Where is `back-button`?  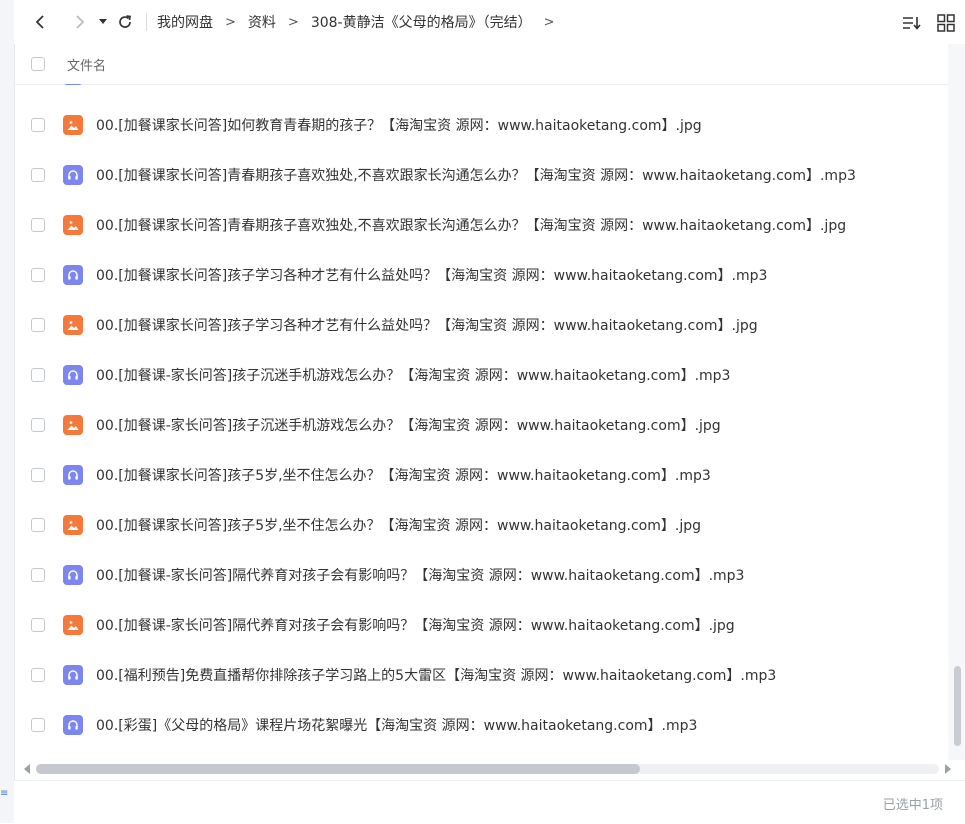 back-button is located at coordinates (41, 22).